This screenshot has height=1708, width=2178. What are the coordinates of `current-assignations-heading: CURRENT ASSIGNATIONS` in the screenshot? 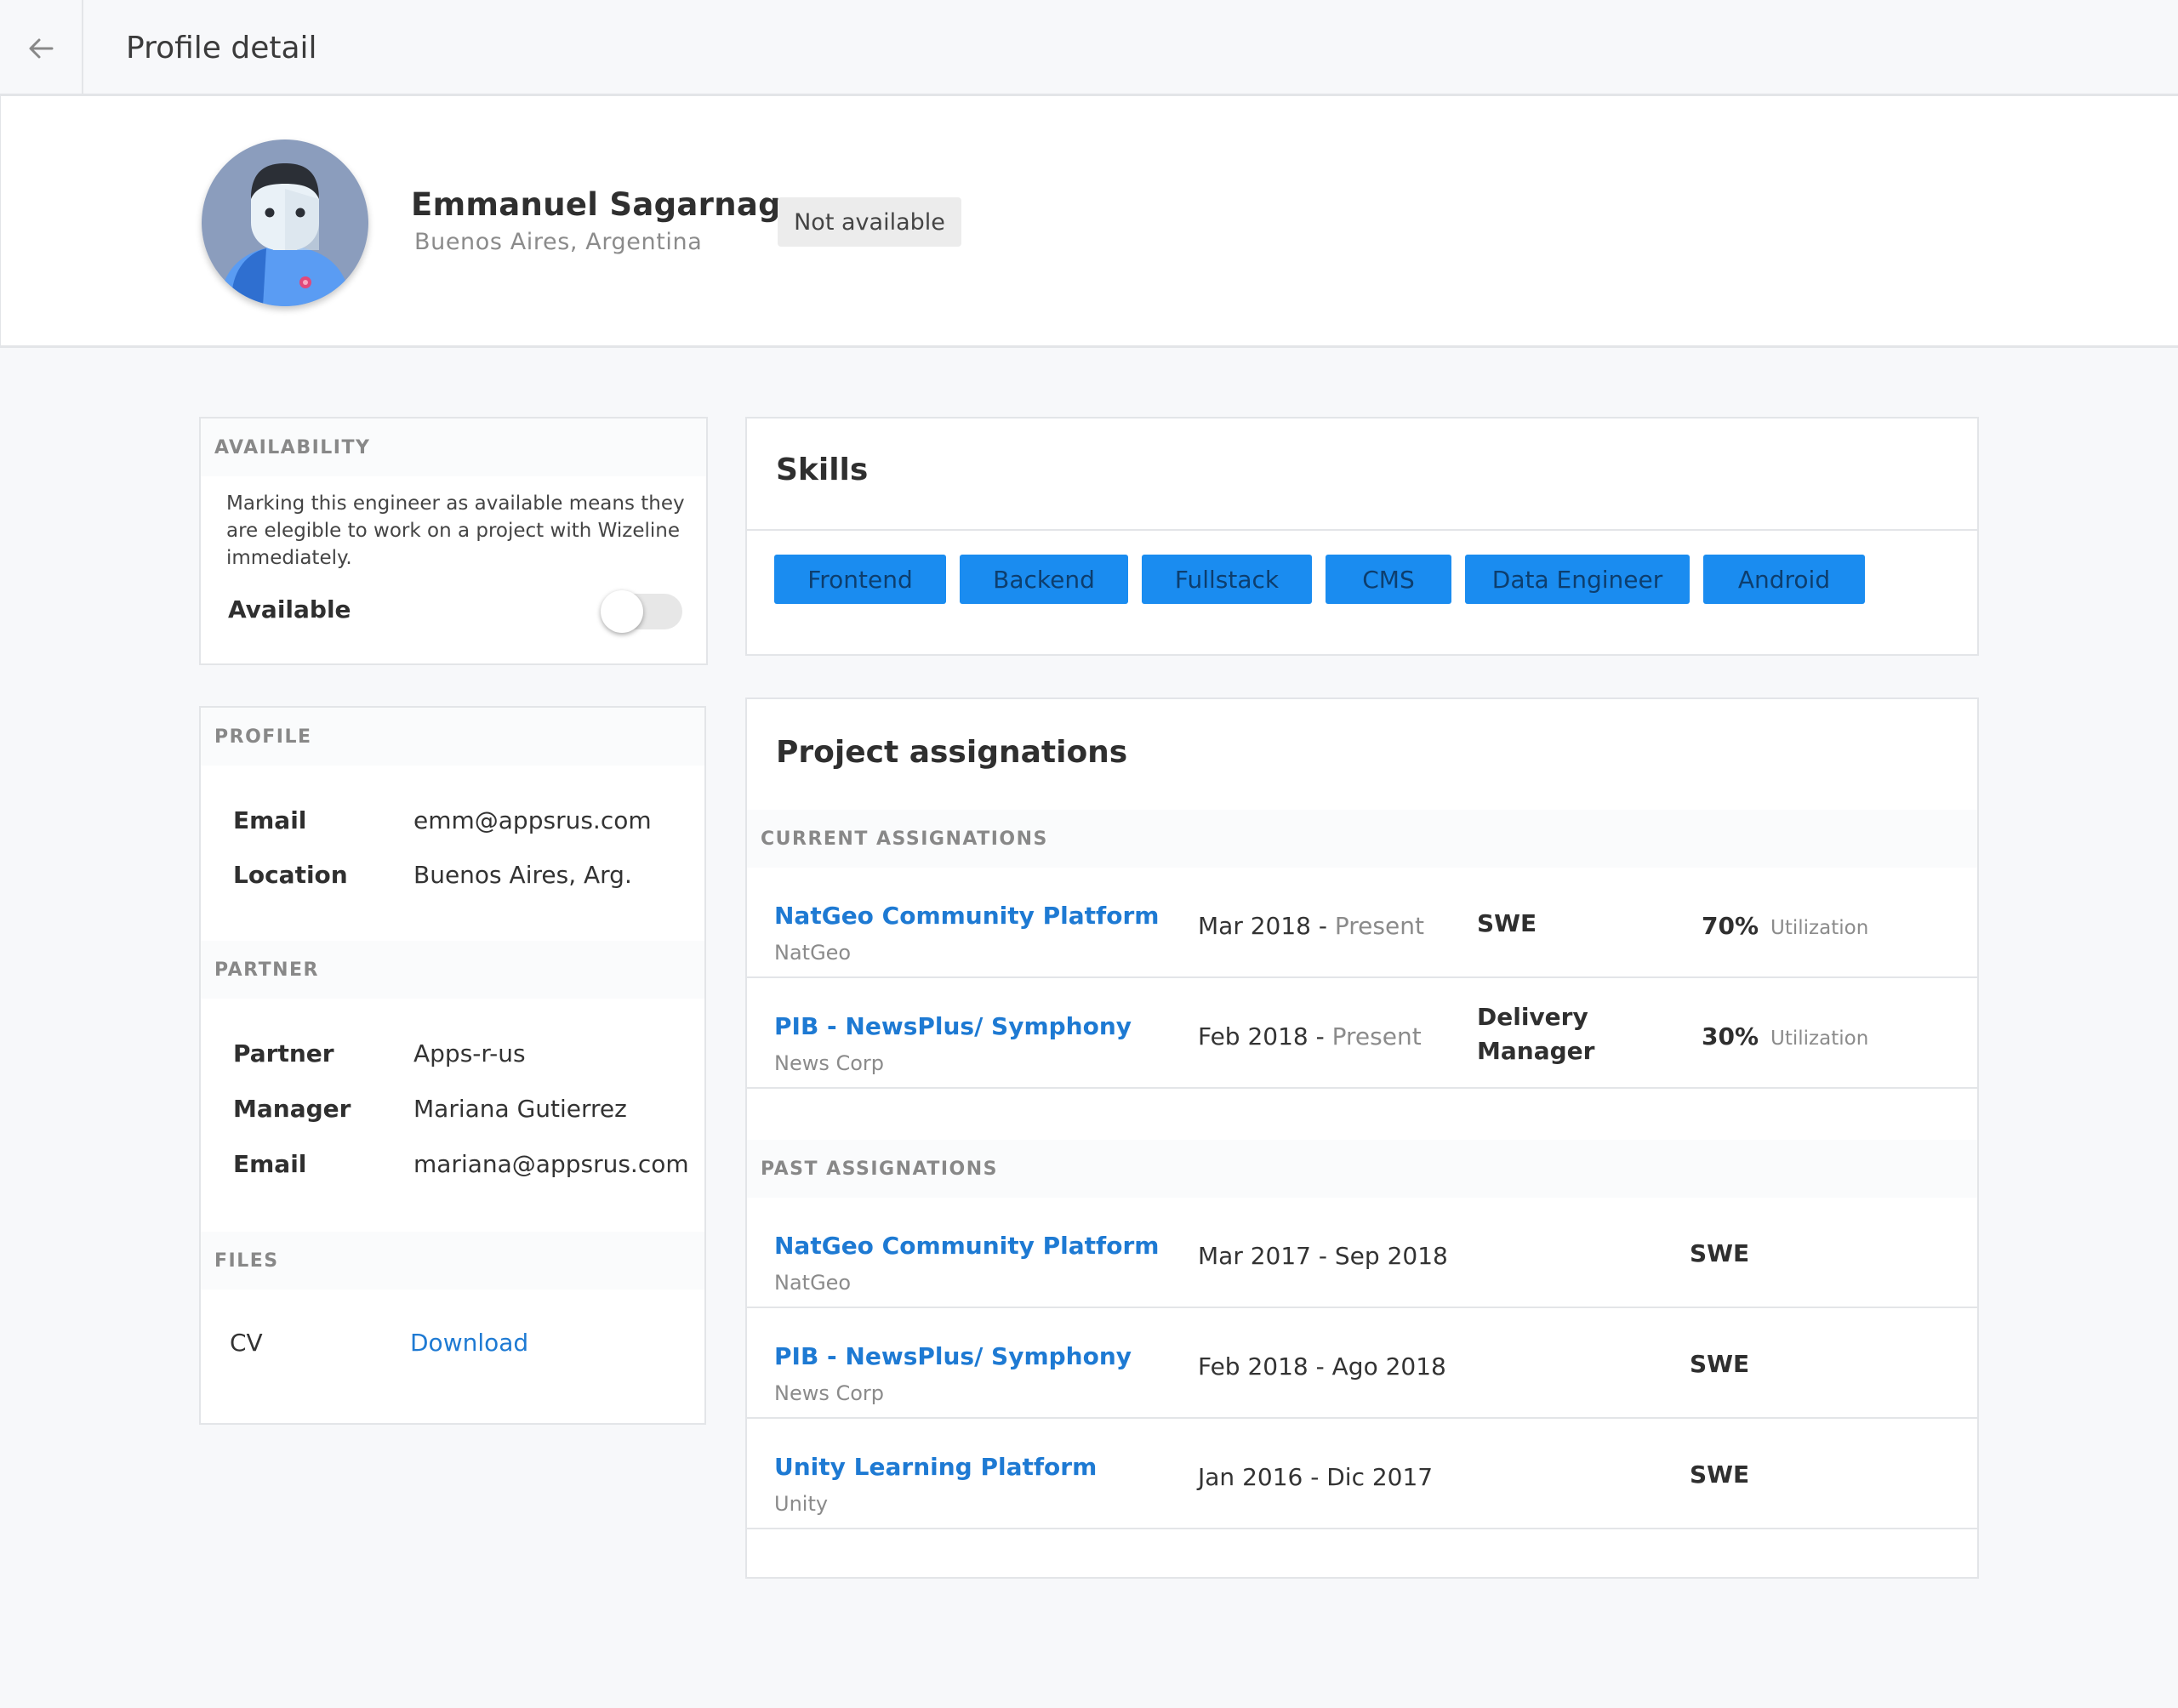 It's located at (1362, 839).